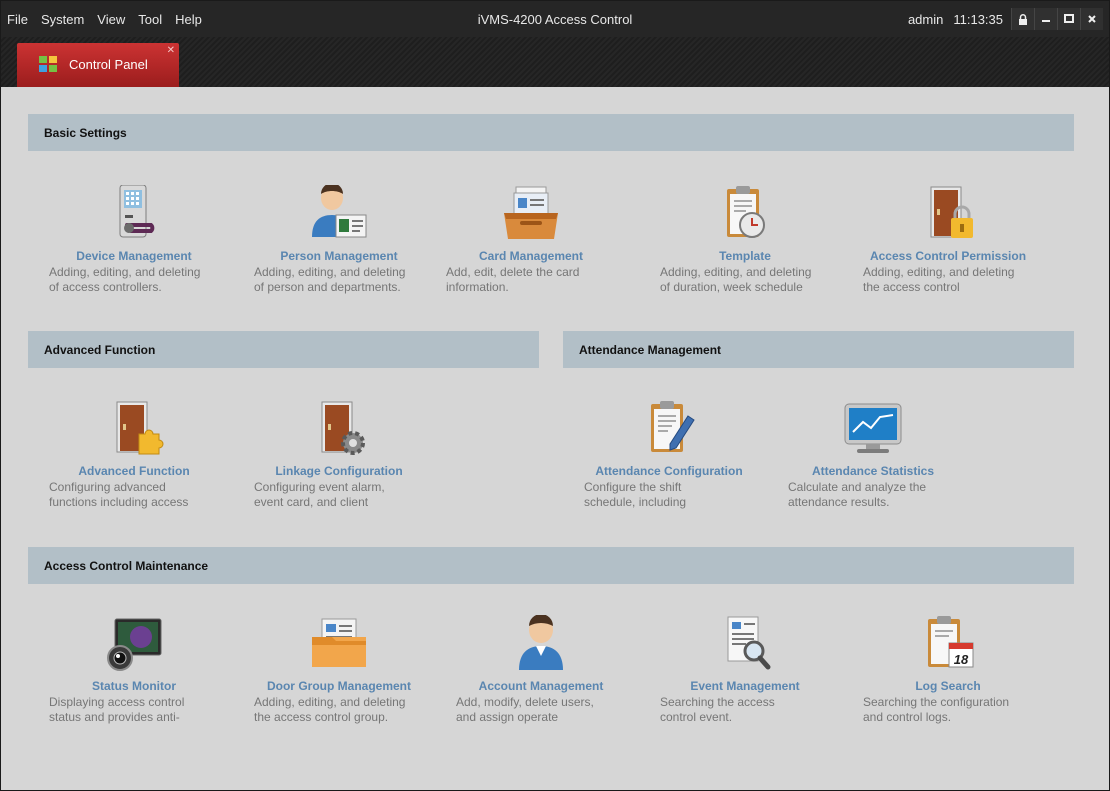  Describe the element at coordinates (747, 710) in the screenshot. I see `item-description: Searching the access control event.` at that location.